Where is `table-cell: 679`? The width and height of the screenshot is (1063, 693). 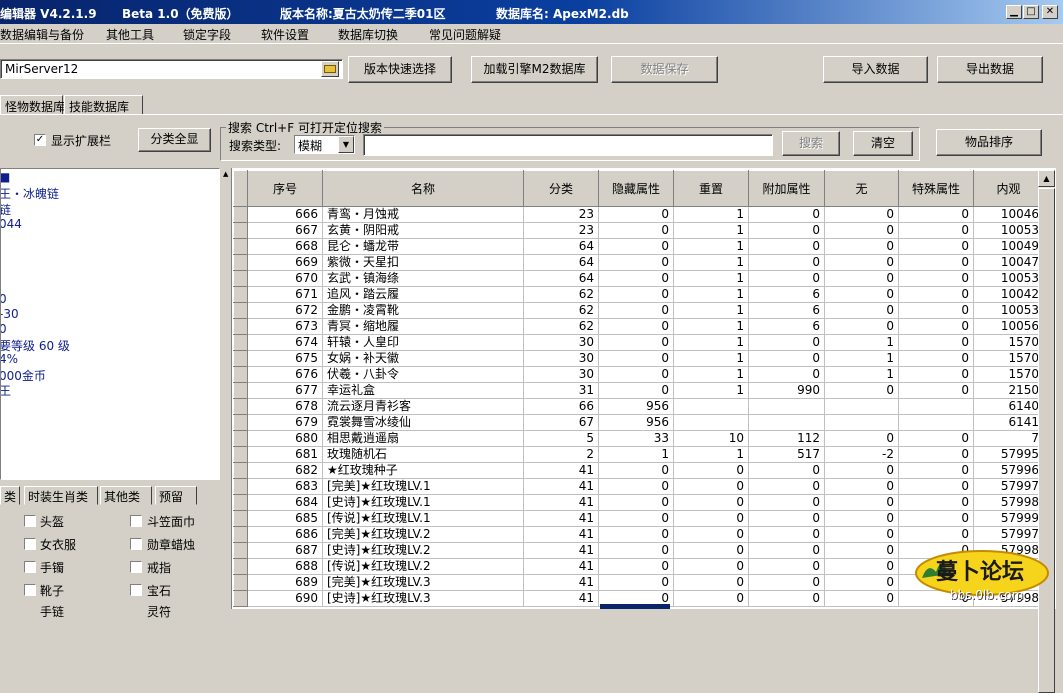 table-cell: 679 is located at coordinates (285, 422).